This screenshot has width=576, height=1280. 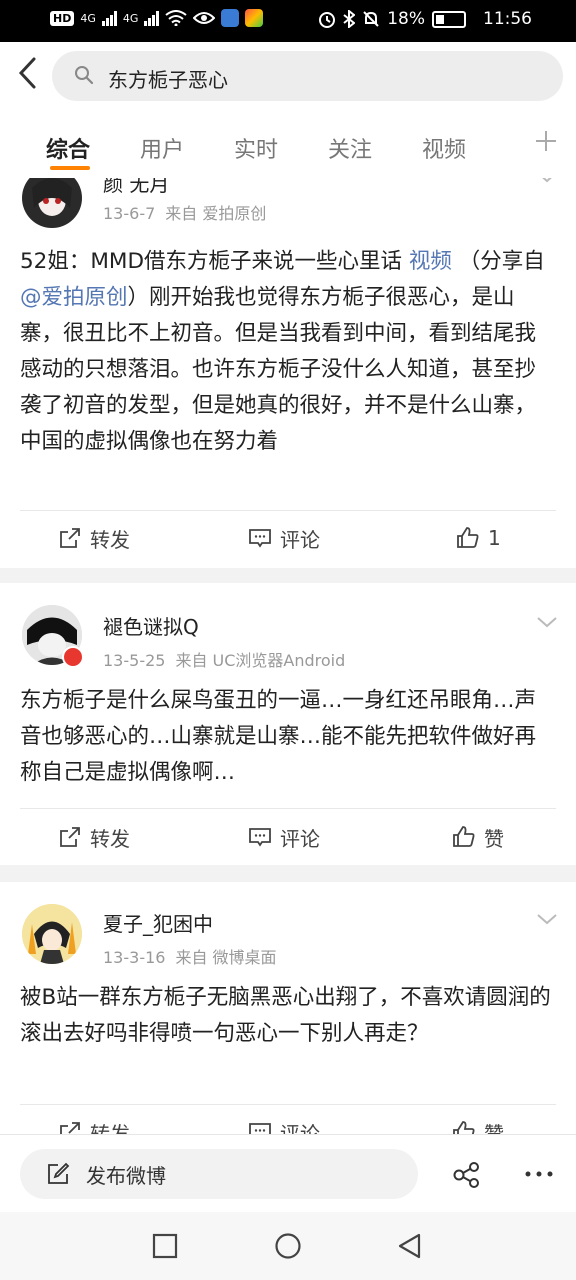 What do you see at coordinates (349, 19) in the screenshot?
I see `bluetooth-icon` at bounding box center [349, 19].